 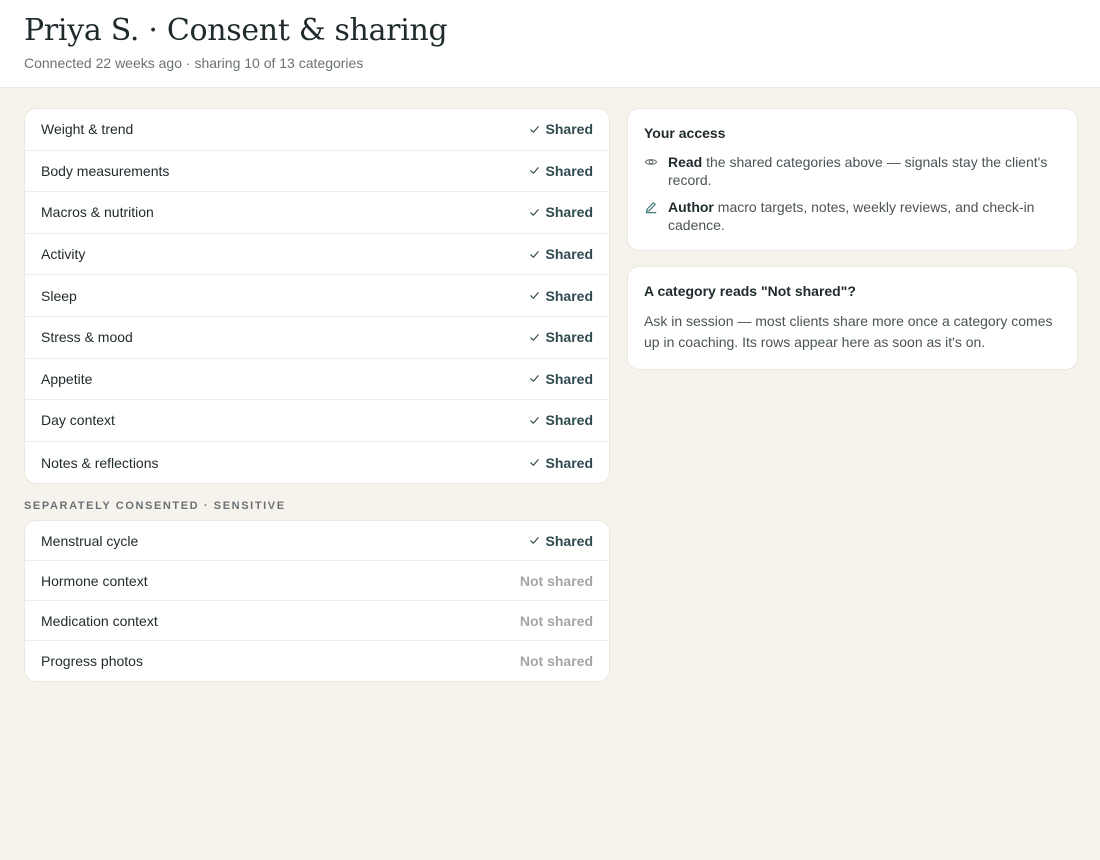 What do you see at coordinates (651, 161) in the screenshot?
I see `eye-icon` at bounding box center [651, 161].